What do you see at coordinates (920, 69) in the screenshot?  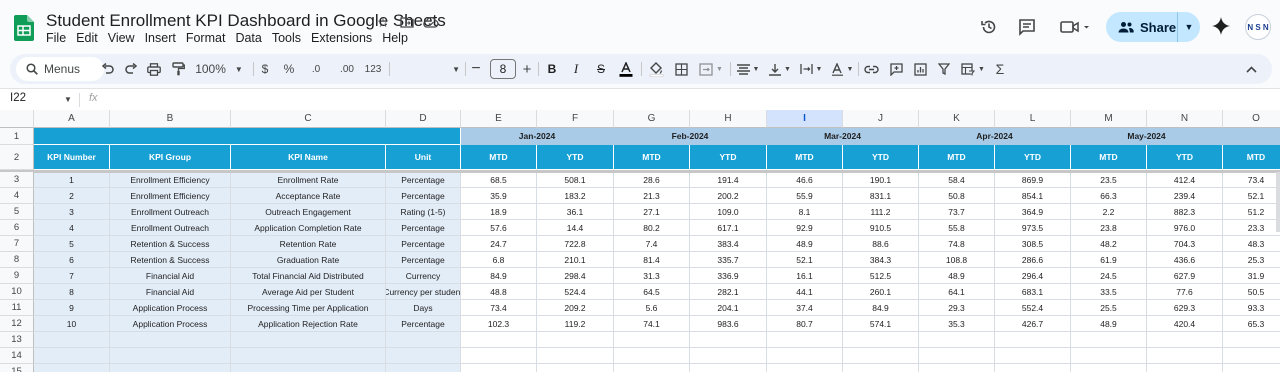 I see `insert-chart-icon` at bounding box center [920, 69].